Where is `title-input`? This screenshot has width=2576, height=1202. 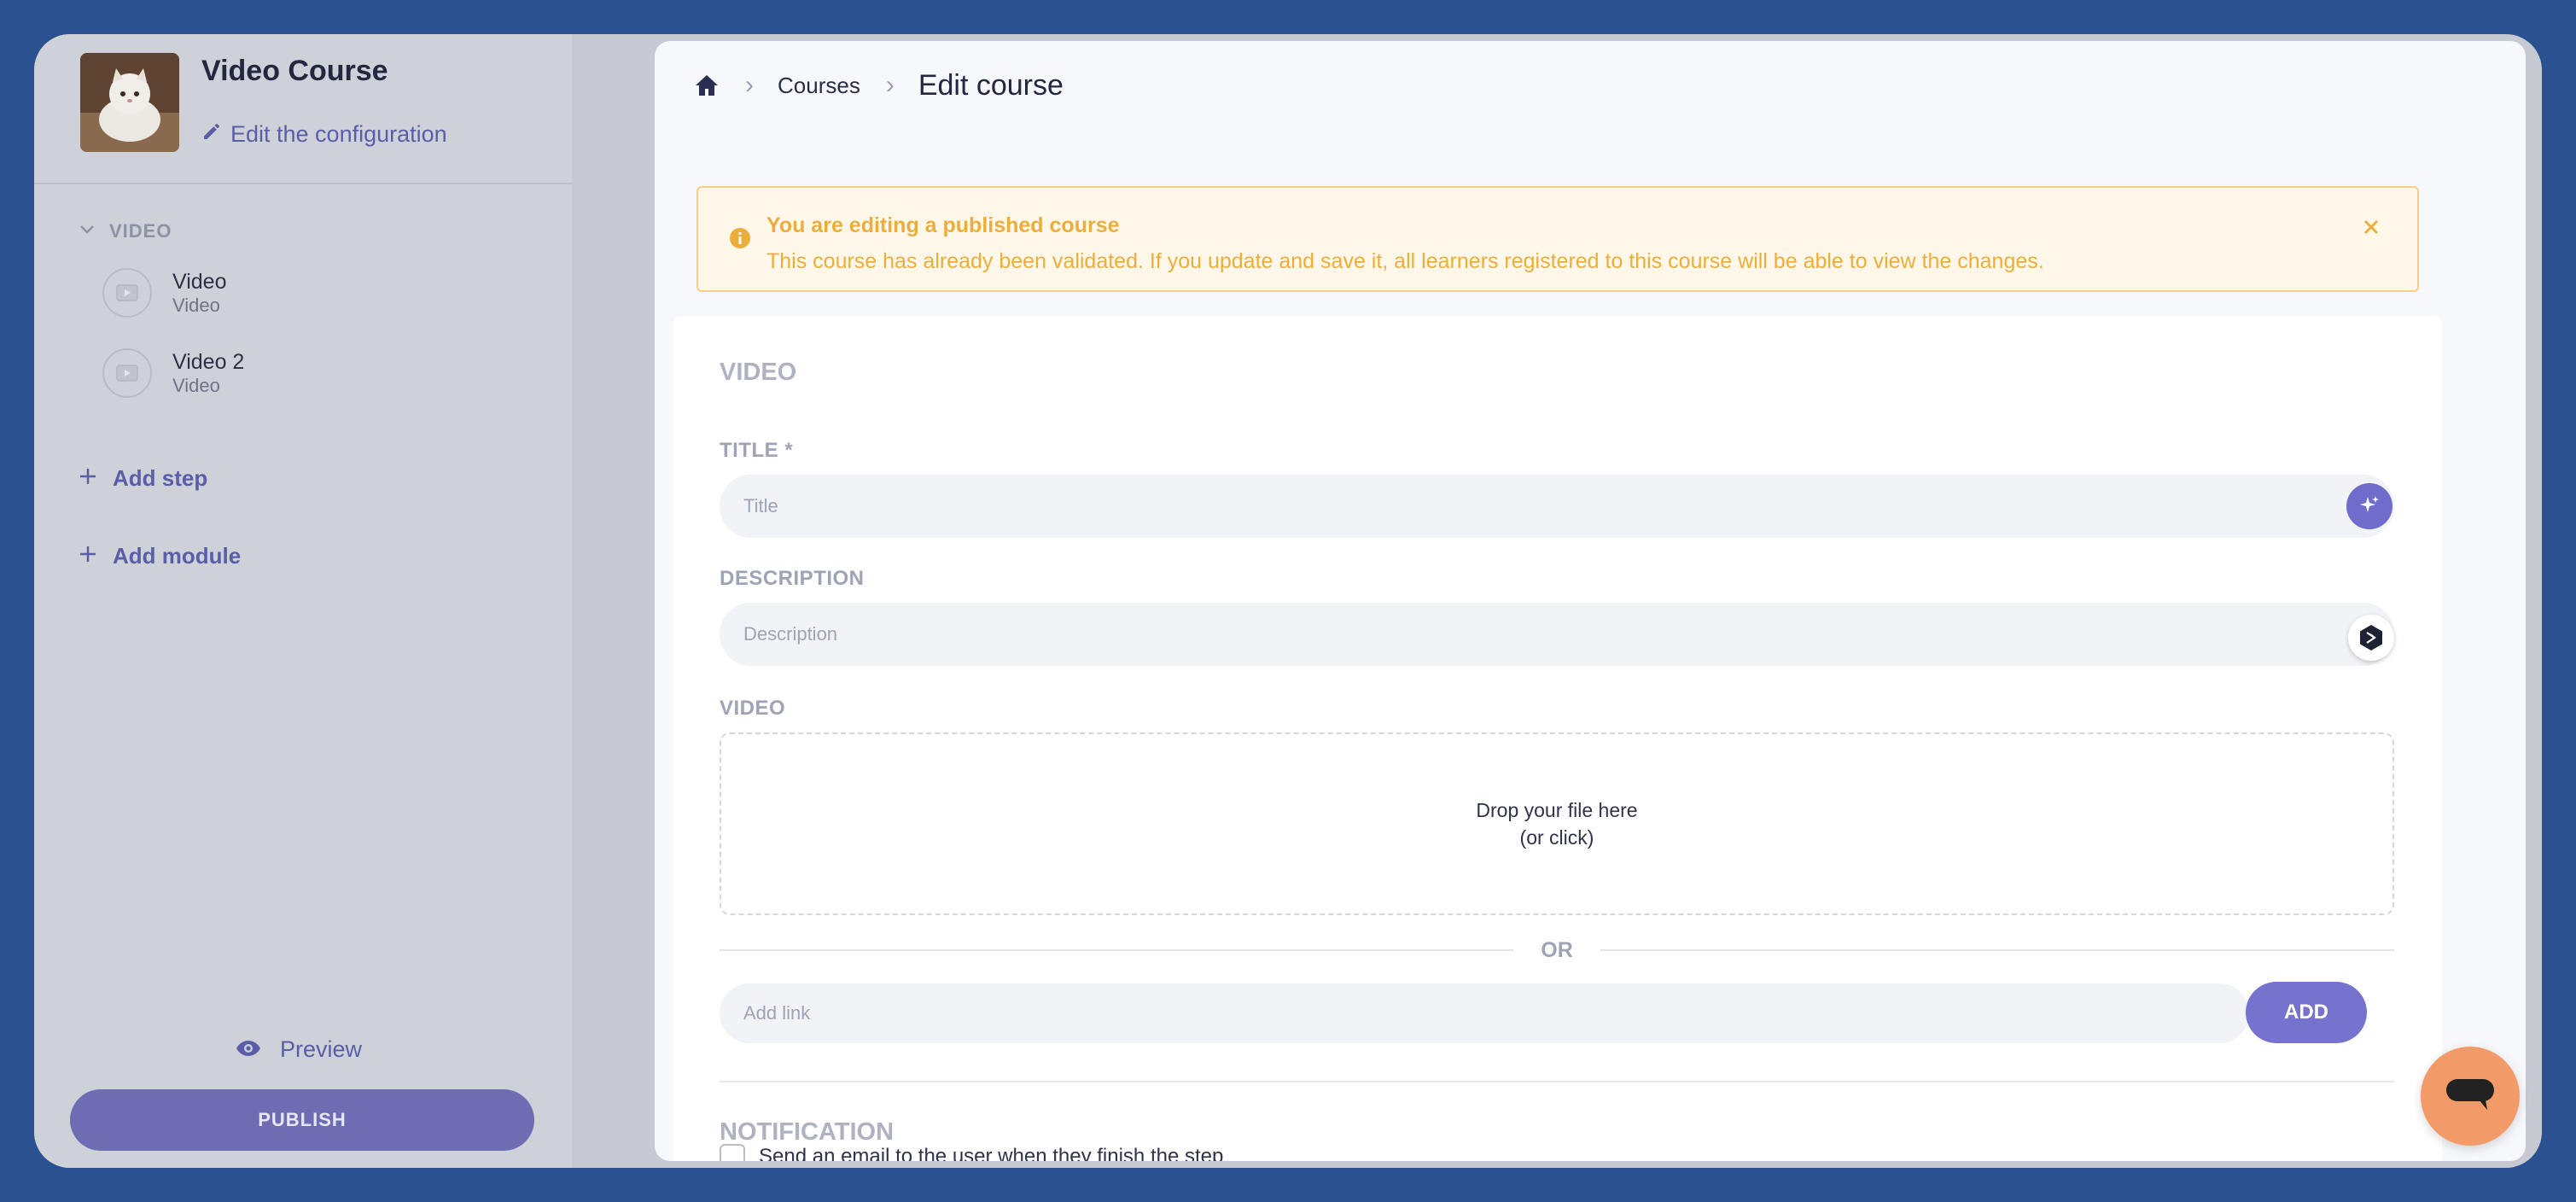
title-input is located at coordinates (1557, 506).